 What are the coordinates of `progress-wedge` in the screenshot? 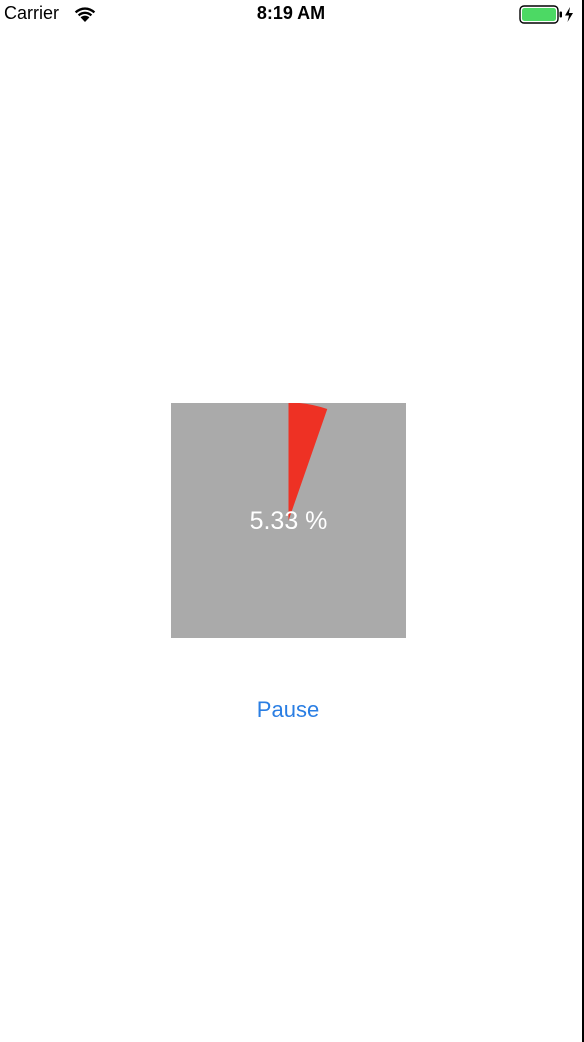 It's located at (308, 462).